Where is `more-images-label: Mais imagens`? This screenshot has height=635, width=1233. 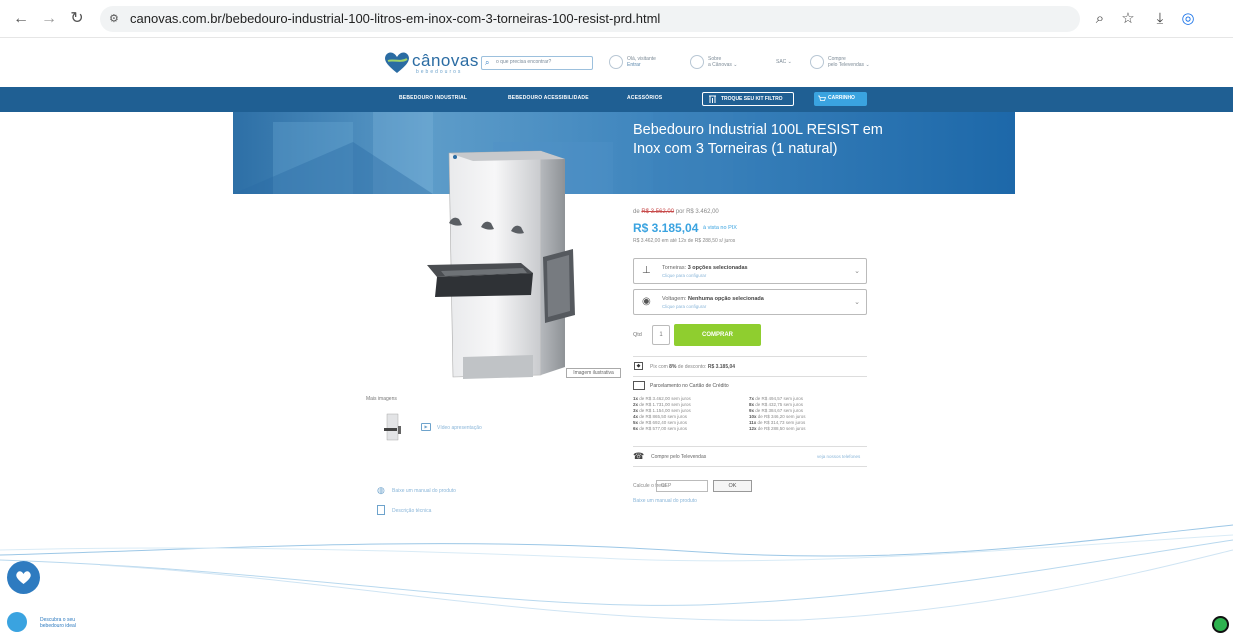
more-images-label: Mais imagens is located at coordinates (381, 399).